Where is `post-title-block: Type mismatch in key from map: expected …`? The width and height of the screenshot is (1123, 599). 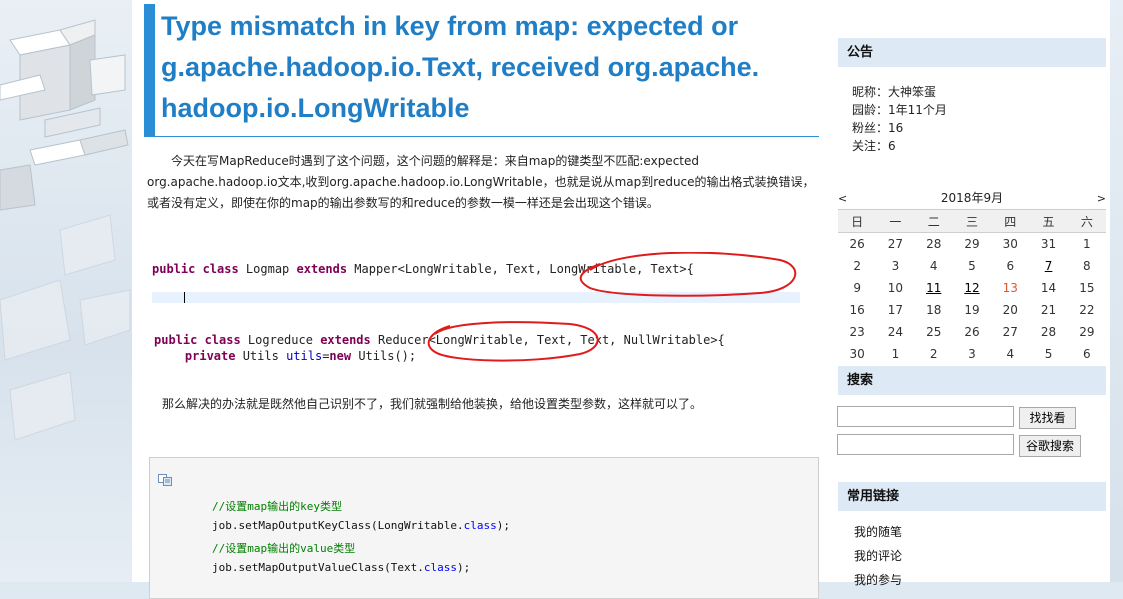
post-title-block: Type mismatch in key from map: expected … is located at coordinates (481, 70).